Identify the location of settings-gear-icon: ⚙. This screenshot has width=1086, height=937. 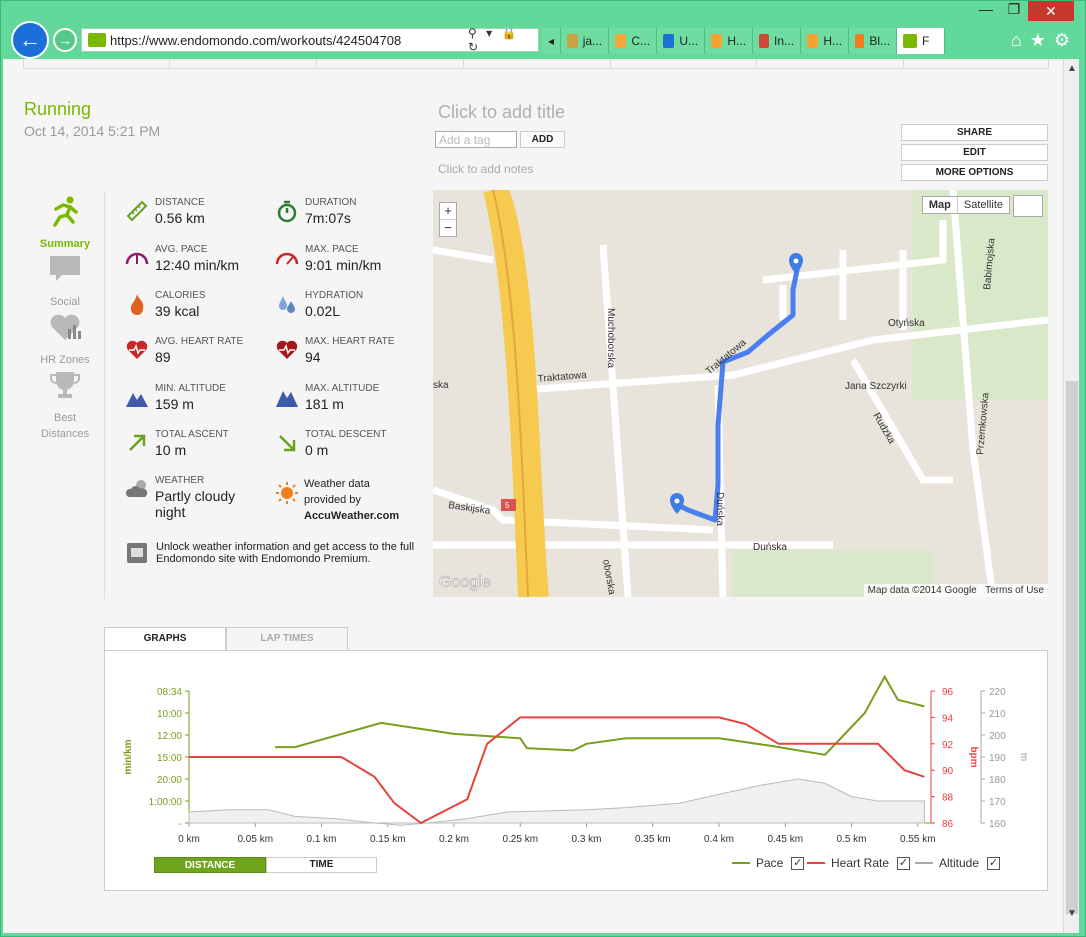
(1062, 40).